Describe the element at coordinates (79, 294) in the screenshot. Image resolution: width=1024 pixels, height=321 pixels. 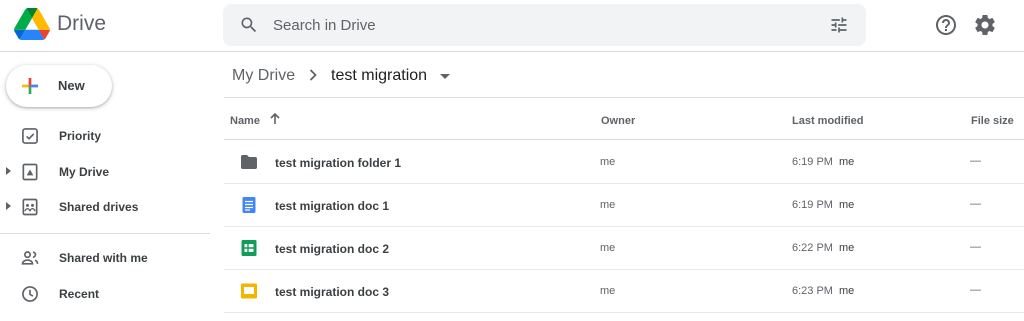
I see `sidebar-item-label: Recent` at that location.